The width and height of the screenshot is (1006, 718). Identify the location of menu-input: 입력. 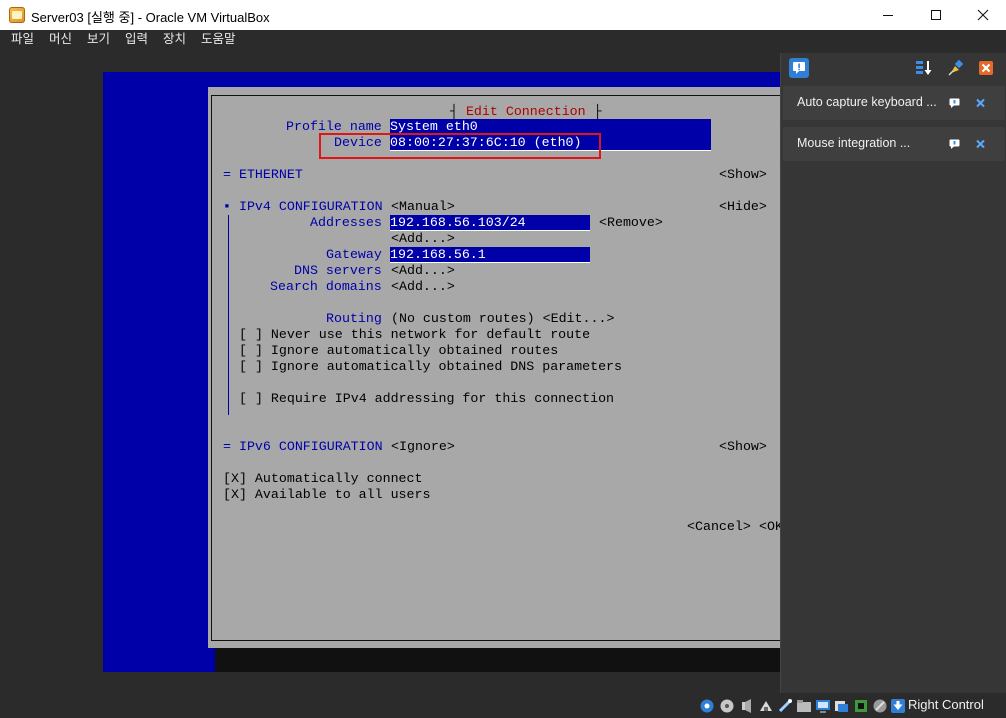
(136, 39).